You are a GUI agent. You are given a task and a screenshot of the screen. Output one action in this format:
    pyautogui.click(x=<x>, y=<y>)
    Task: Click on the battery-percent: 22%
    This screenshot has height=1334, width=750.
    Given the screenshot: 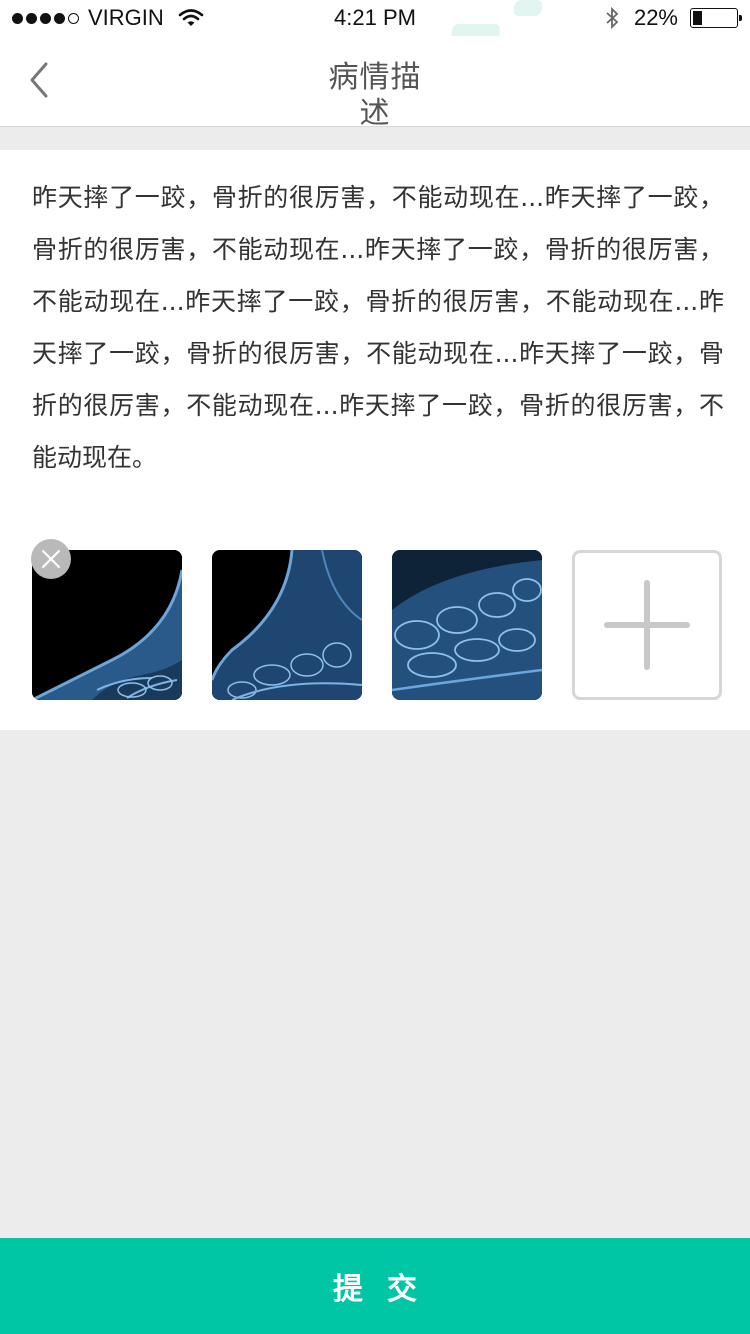 What is the action you would take?
    pyautogui.click(x=655, y=17)
    